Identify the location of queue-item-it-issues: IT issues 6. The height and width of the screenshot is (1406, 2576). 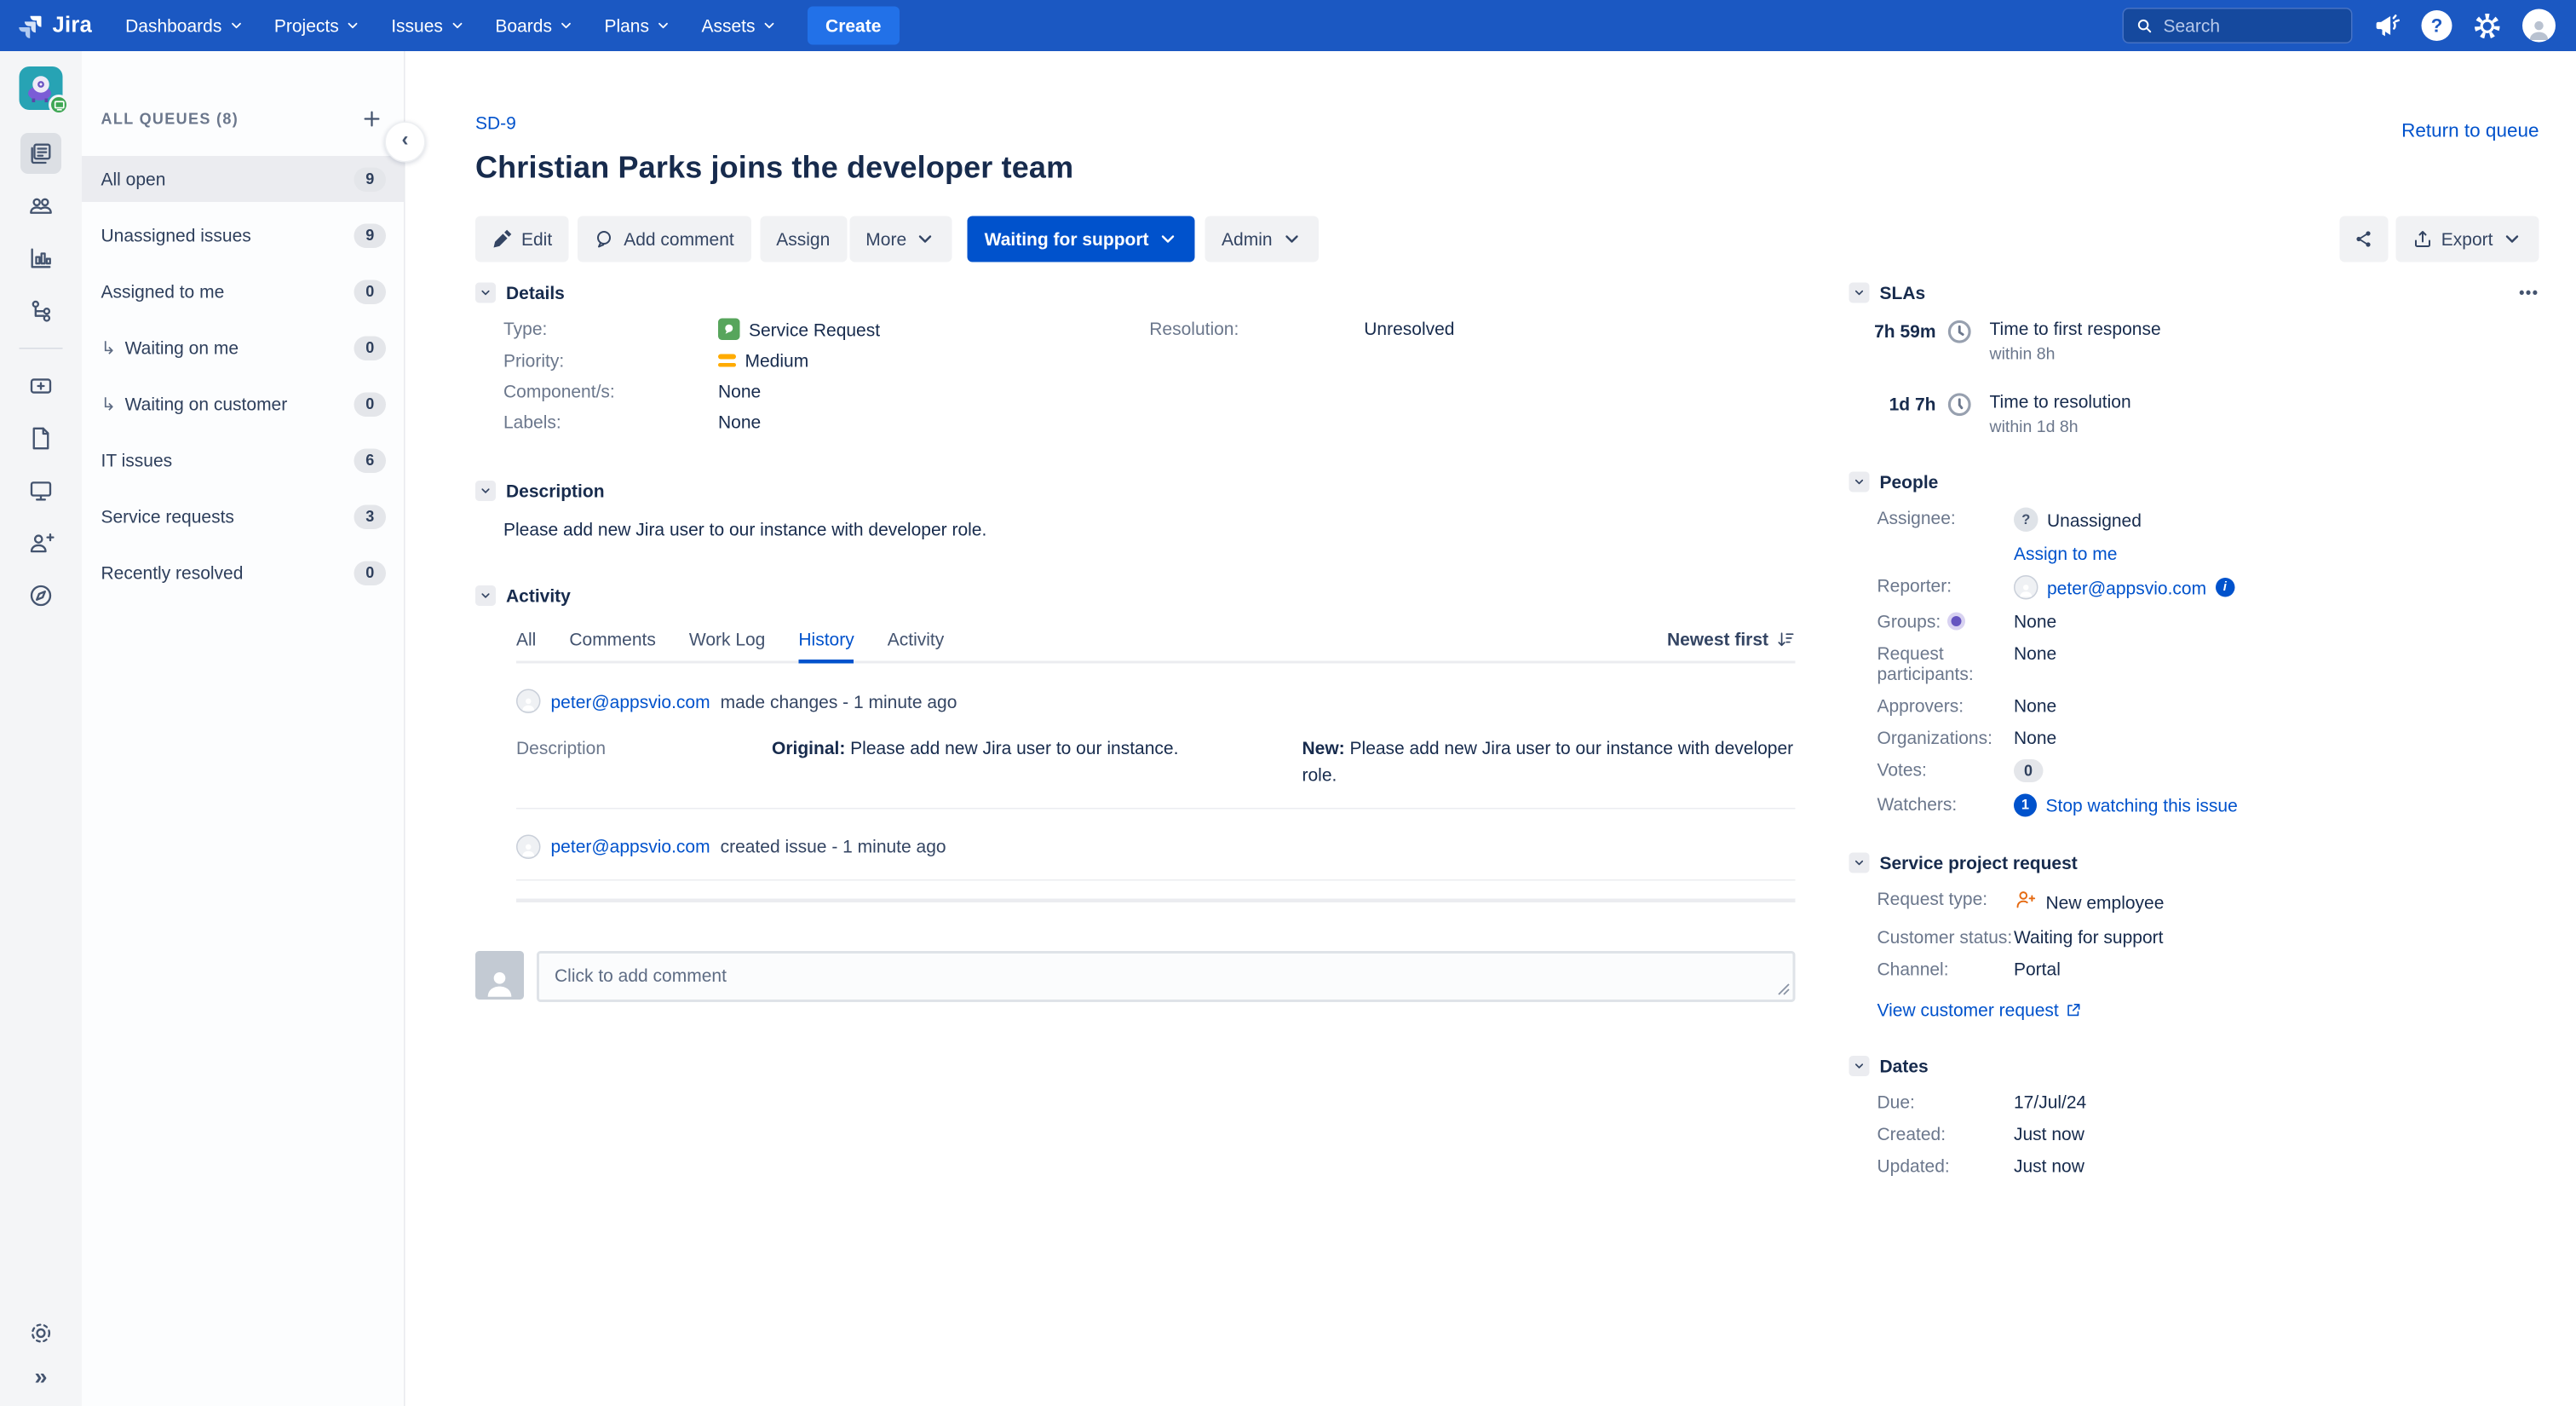
(243, 460).